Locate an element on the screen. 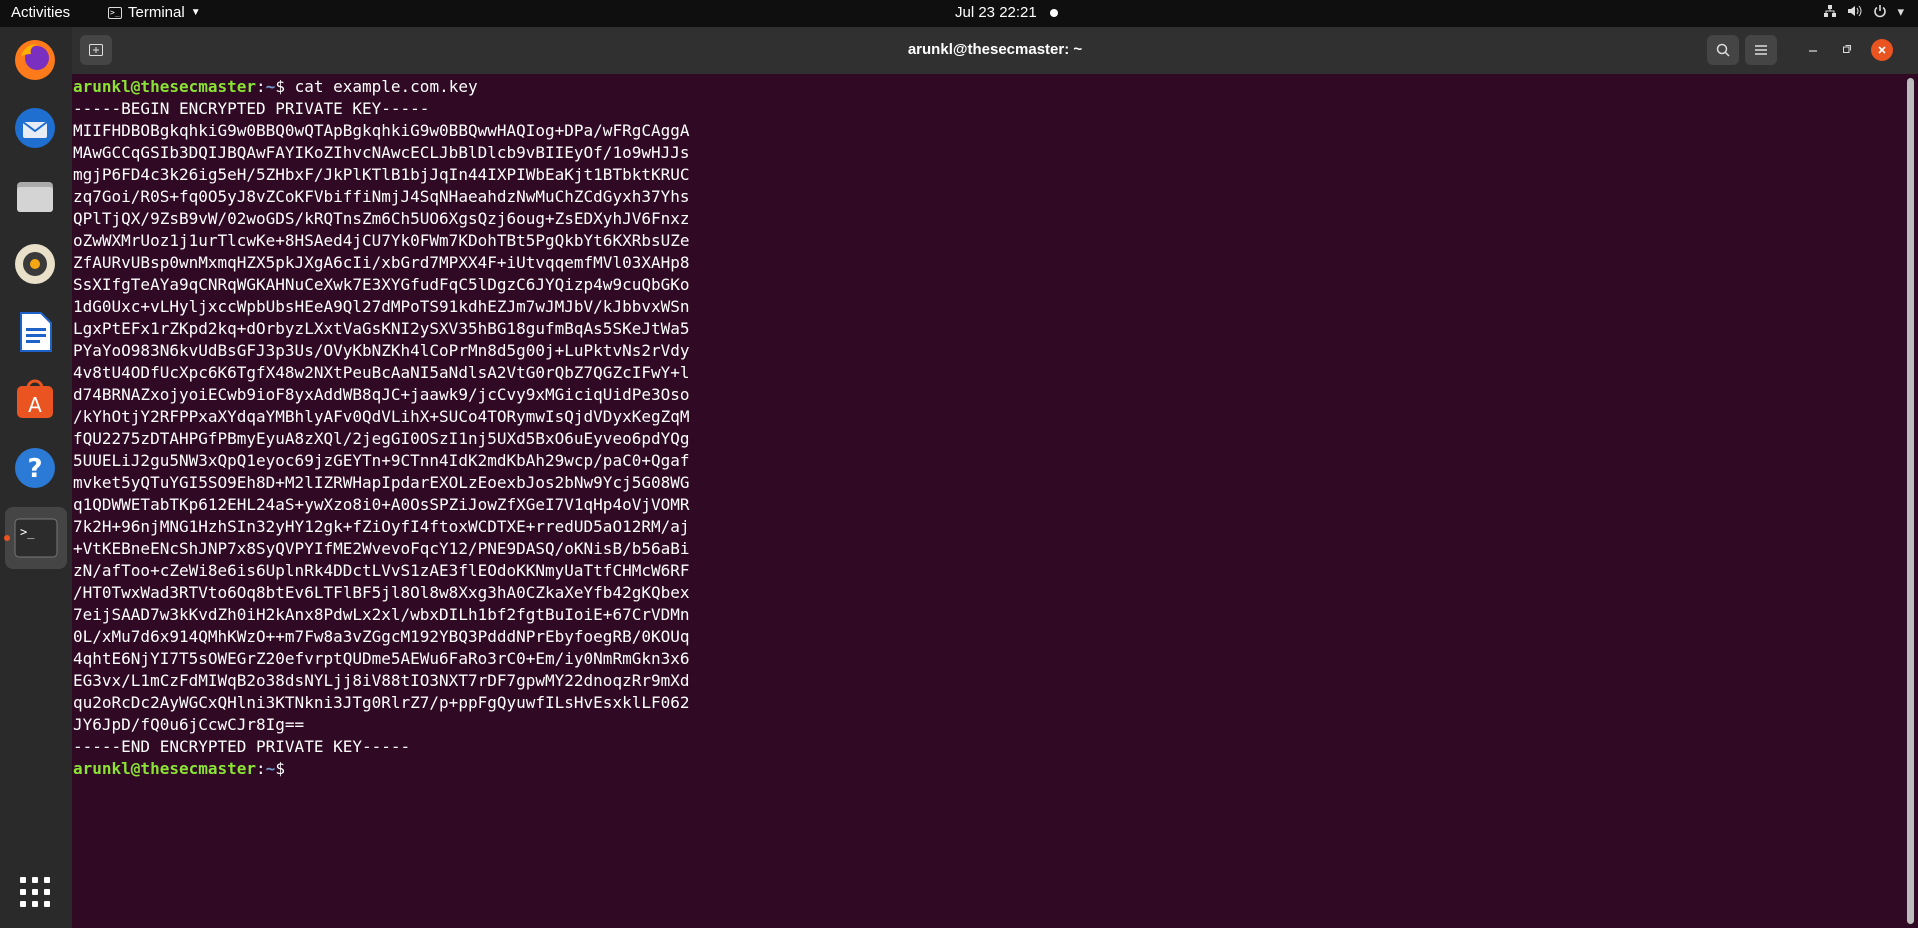  close-icon is located at coordinates (1882, 50).